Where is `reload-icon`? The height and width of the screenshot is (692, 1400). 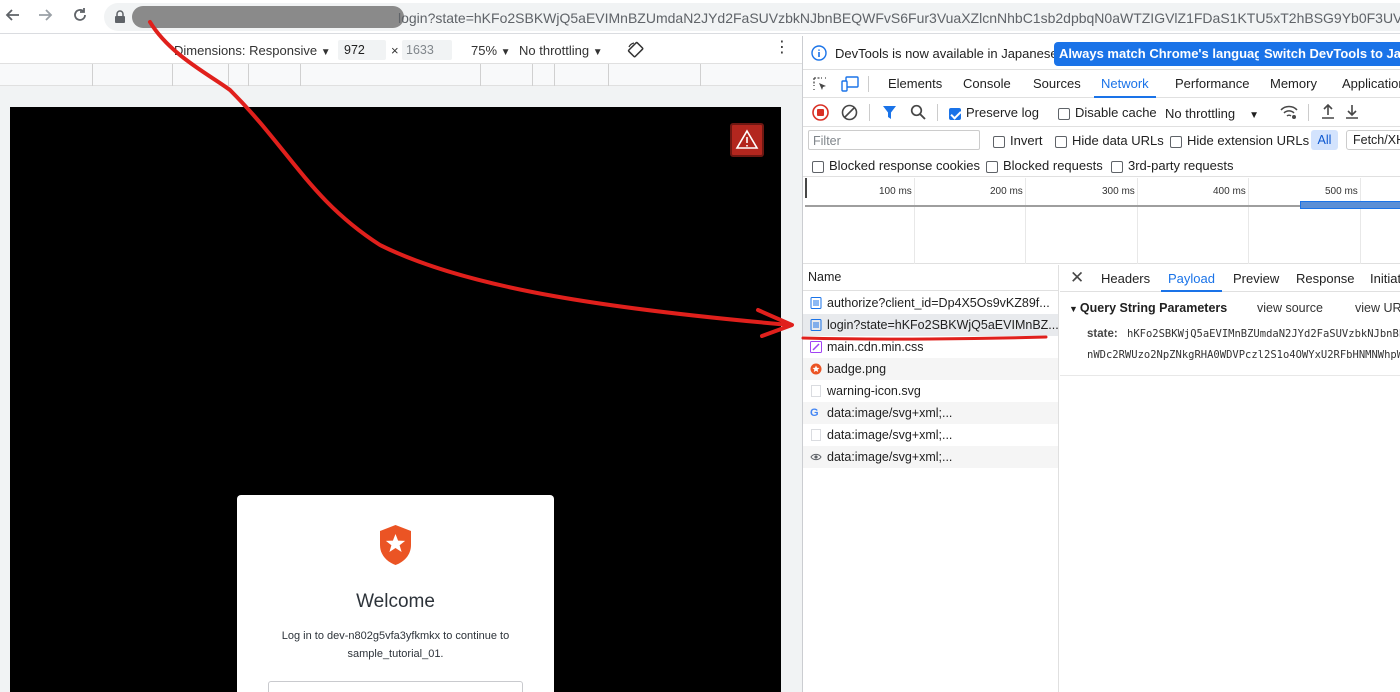 reload-icon is located at coordinates (80, 17).